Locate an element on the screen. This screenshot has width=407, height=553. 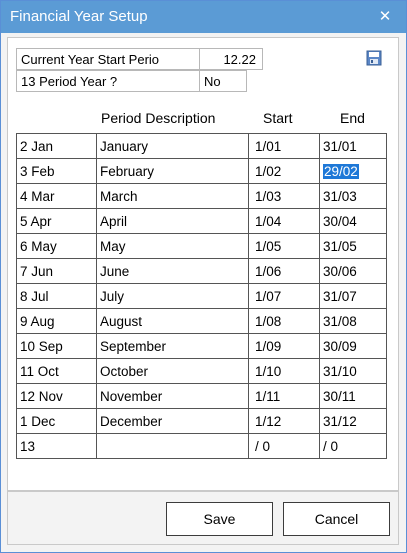
period-cell: 9 Aug is located at coordinates (56, 321).